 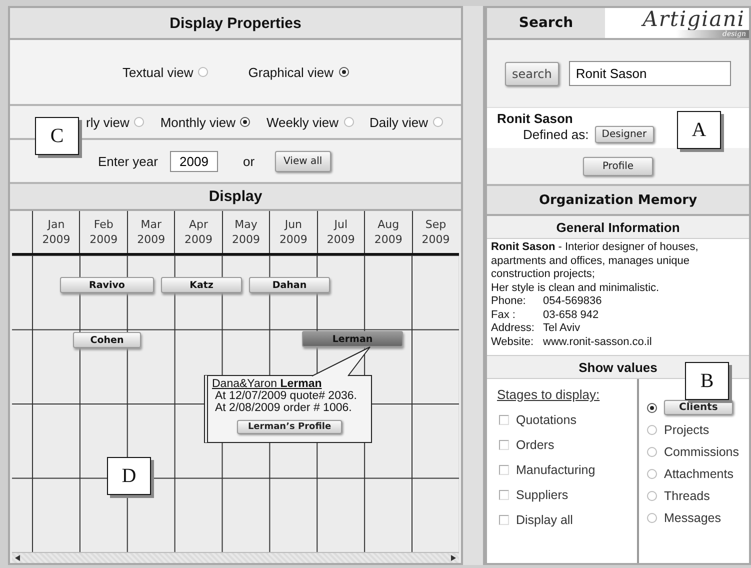 I want to click on stage-label: Suppliers, so click(x=542, y=495).